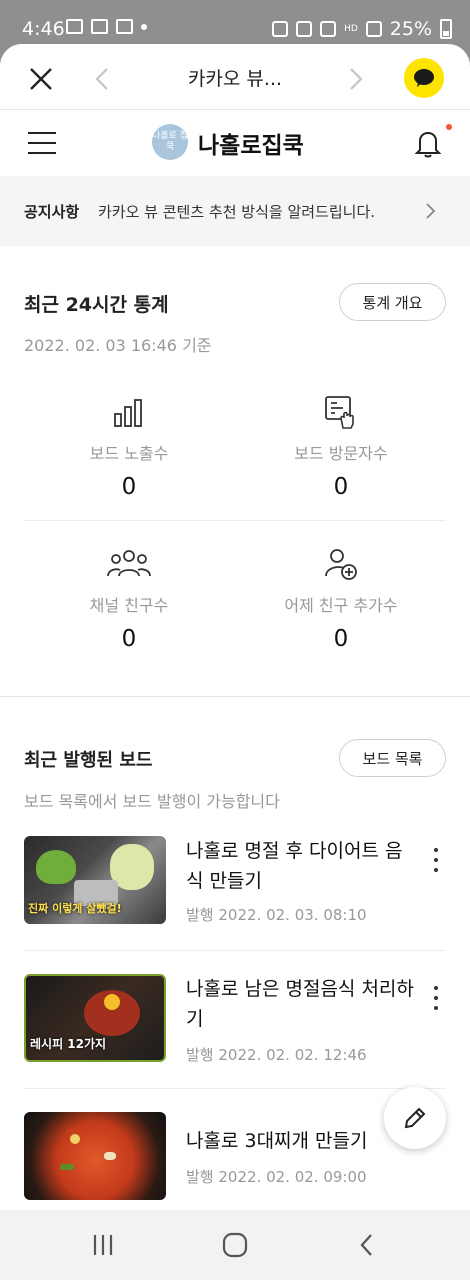  Describe the element at coordinates (129, 605) in the screenshot. I see `stat-label: 채널 친구수` at that location.